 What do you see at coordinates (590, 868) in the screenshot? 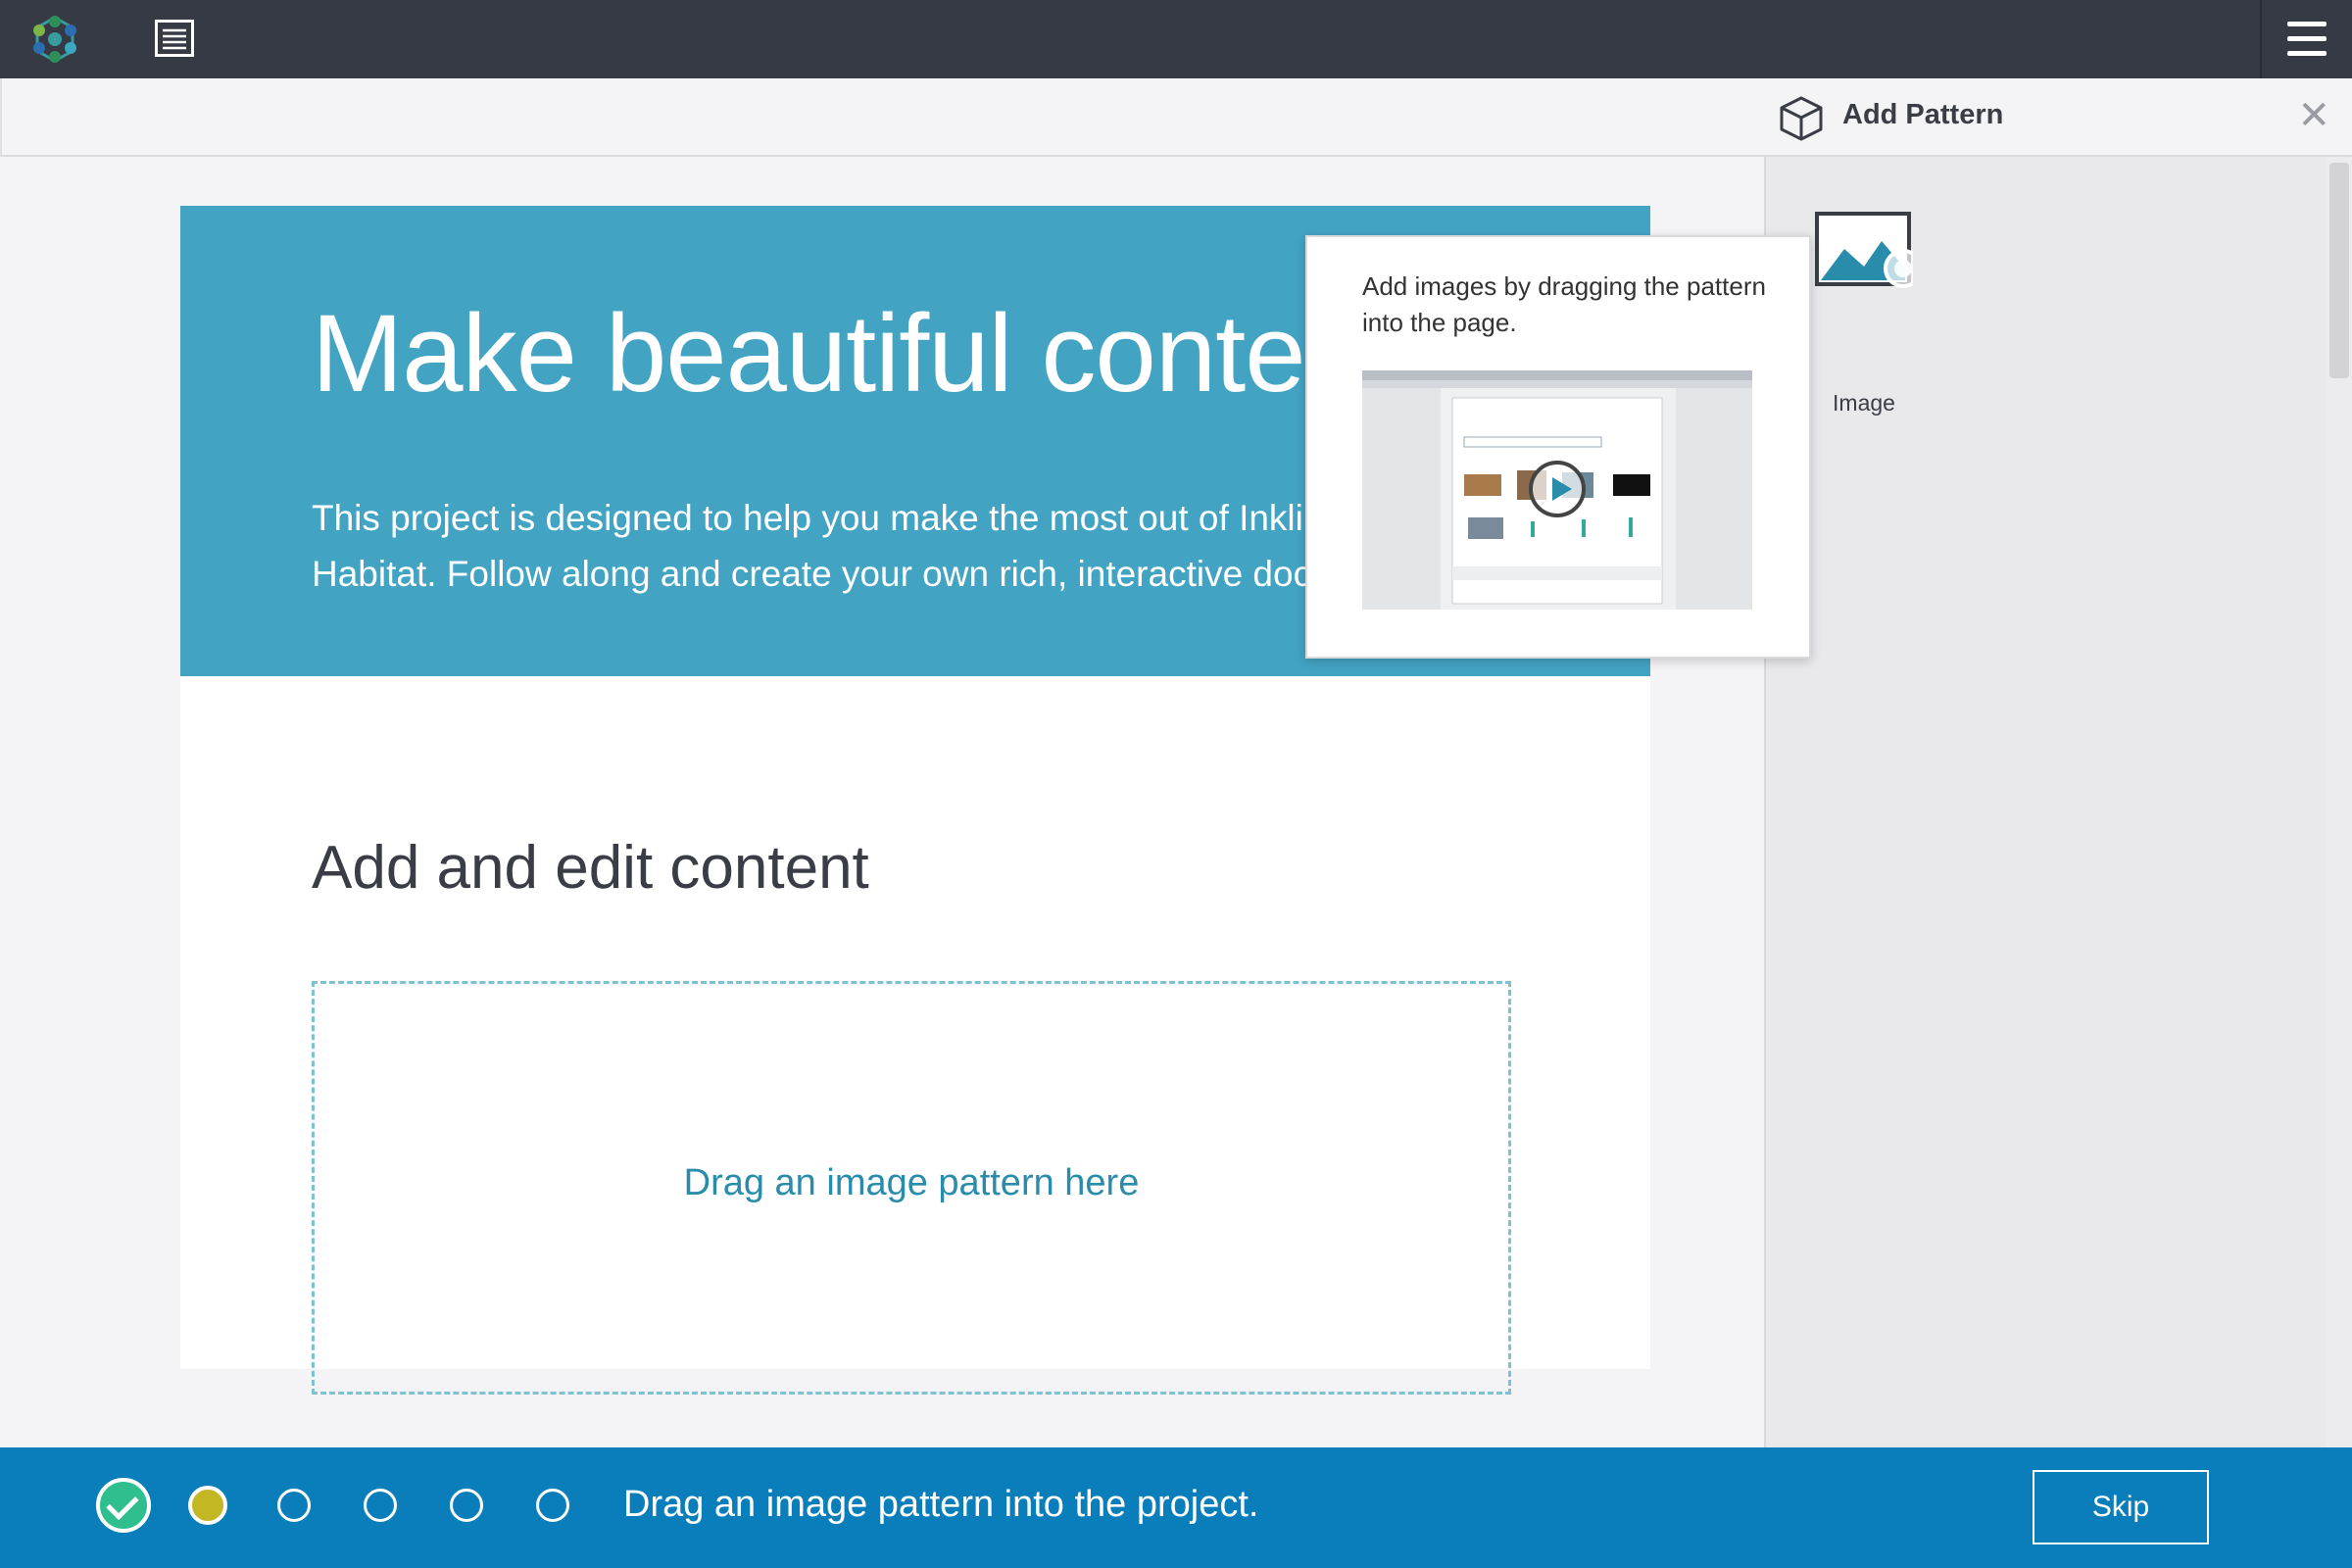
I see `section-title: Add and edit content` at bounding box center [590, 868].